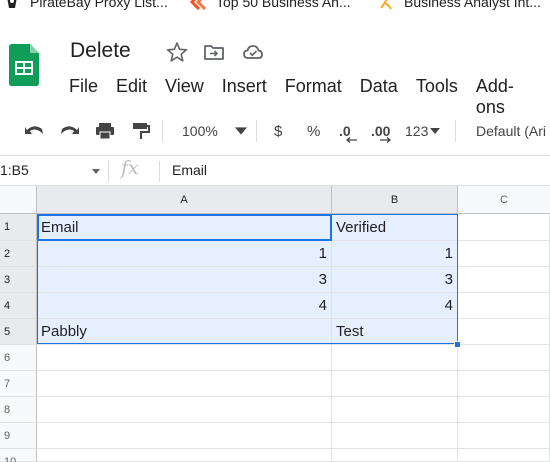 The width and height of the screenshot is (550, 462). I want to click on fx-icon: fx, so click(130, 168).